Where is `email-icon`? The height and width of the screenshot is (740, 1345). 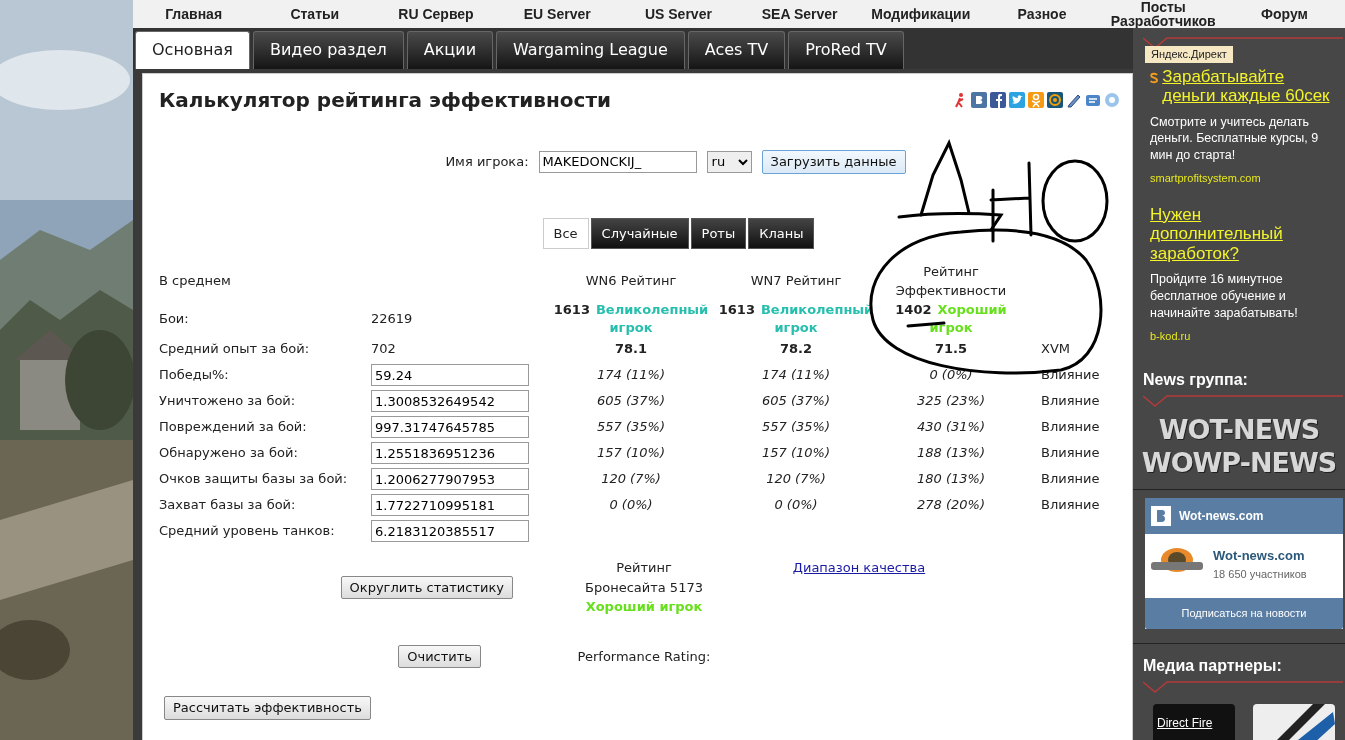 email-icon is located at coordinates (1055, 100).